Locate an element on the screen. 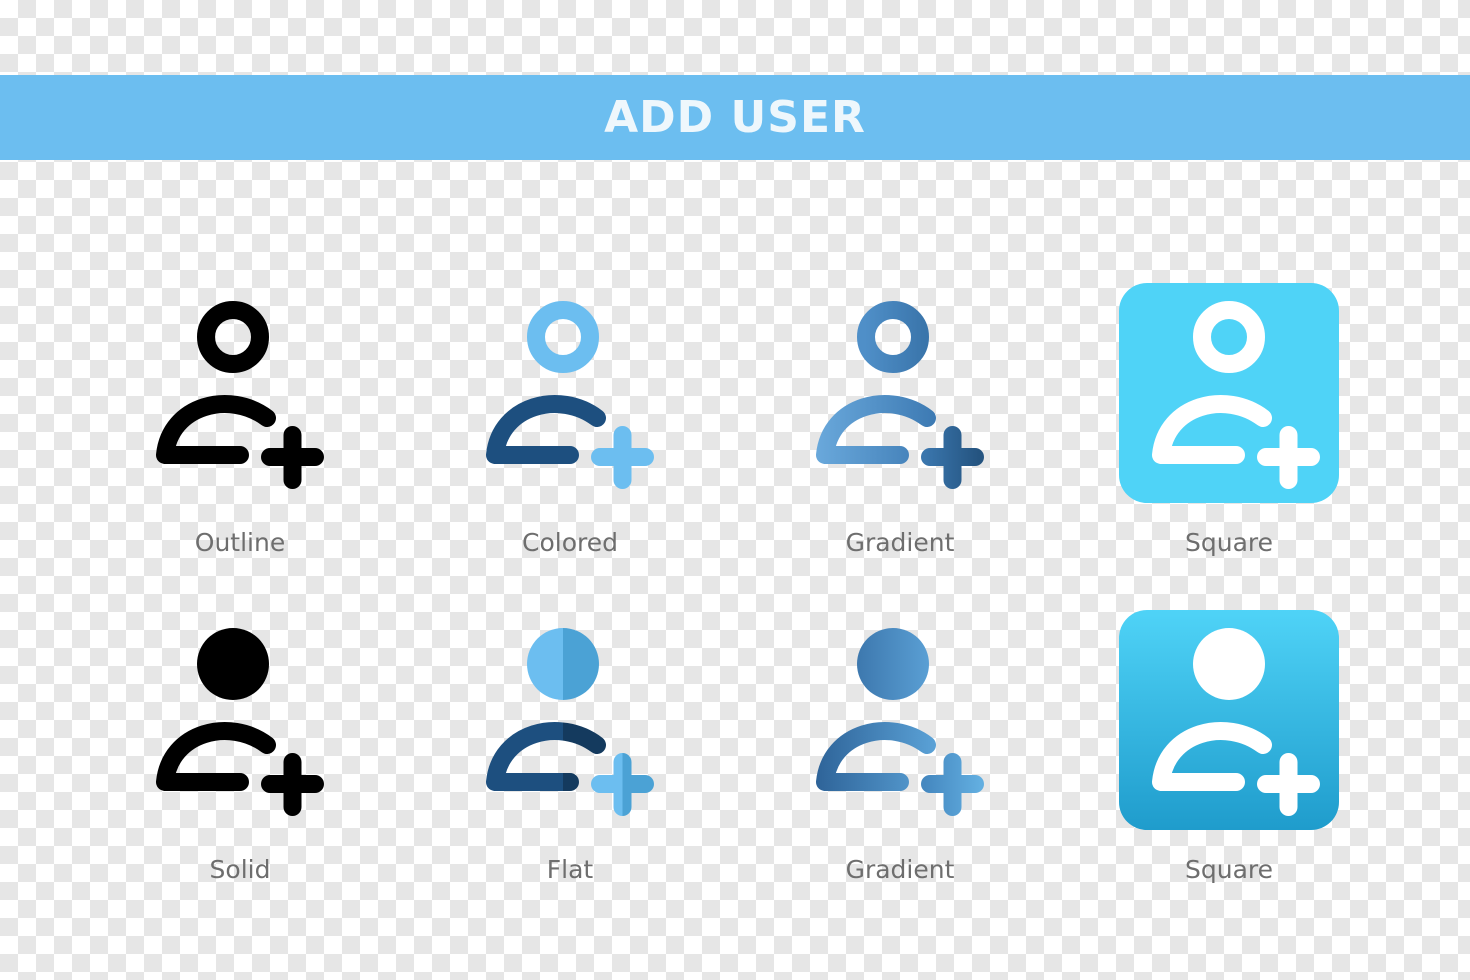  add-user-square-solid-icon is located at coordinates (1229, 720).